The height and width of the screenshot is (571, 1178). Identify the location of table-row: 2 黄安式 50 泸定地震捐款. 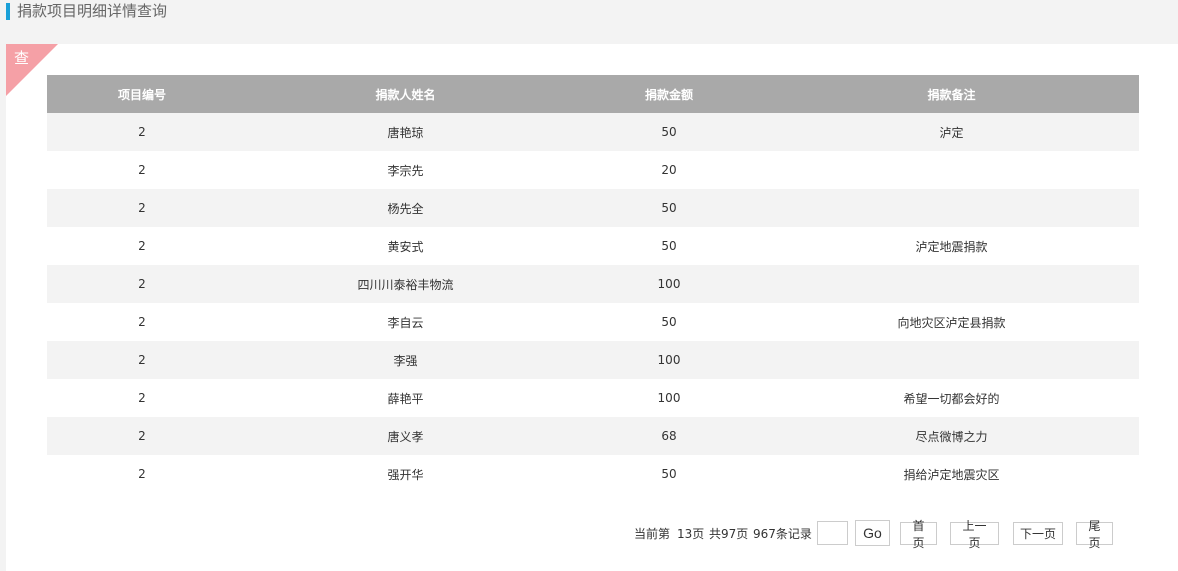
(593, 246).